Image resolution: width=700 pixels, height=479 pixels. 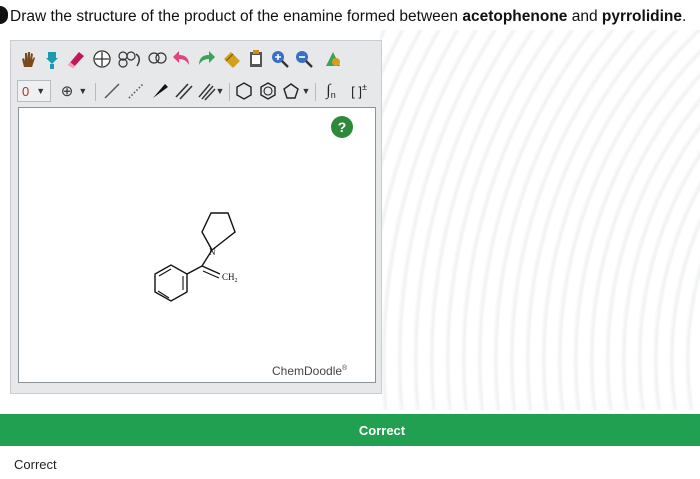 I want to click on rotate-icon, so click(x=158, y=59).